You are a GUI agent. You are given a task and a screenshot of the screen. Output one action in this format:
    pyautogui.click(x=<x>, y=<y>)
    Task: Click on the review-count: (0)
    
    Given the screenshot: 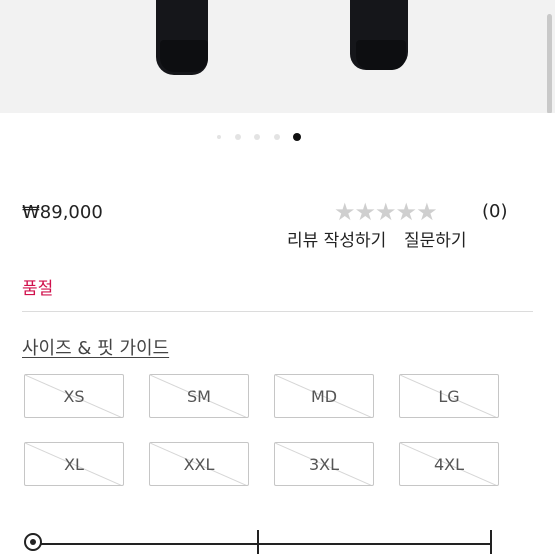 What is the action you would take?
    pyautogui.click(x=495, y=211)
    